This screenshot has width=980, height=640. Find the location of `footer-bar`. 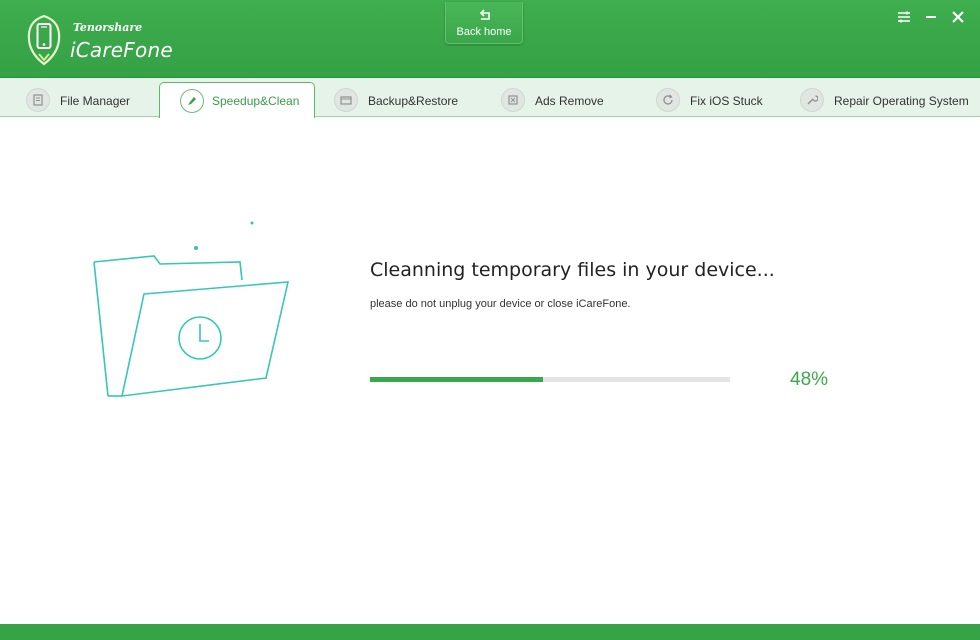

footer-bar is located at coordinates (490, 632).